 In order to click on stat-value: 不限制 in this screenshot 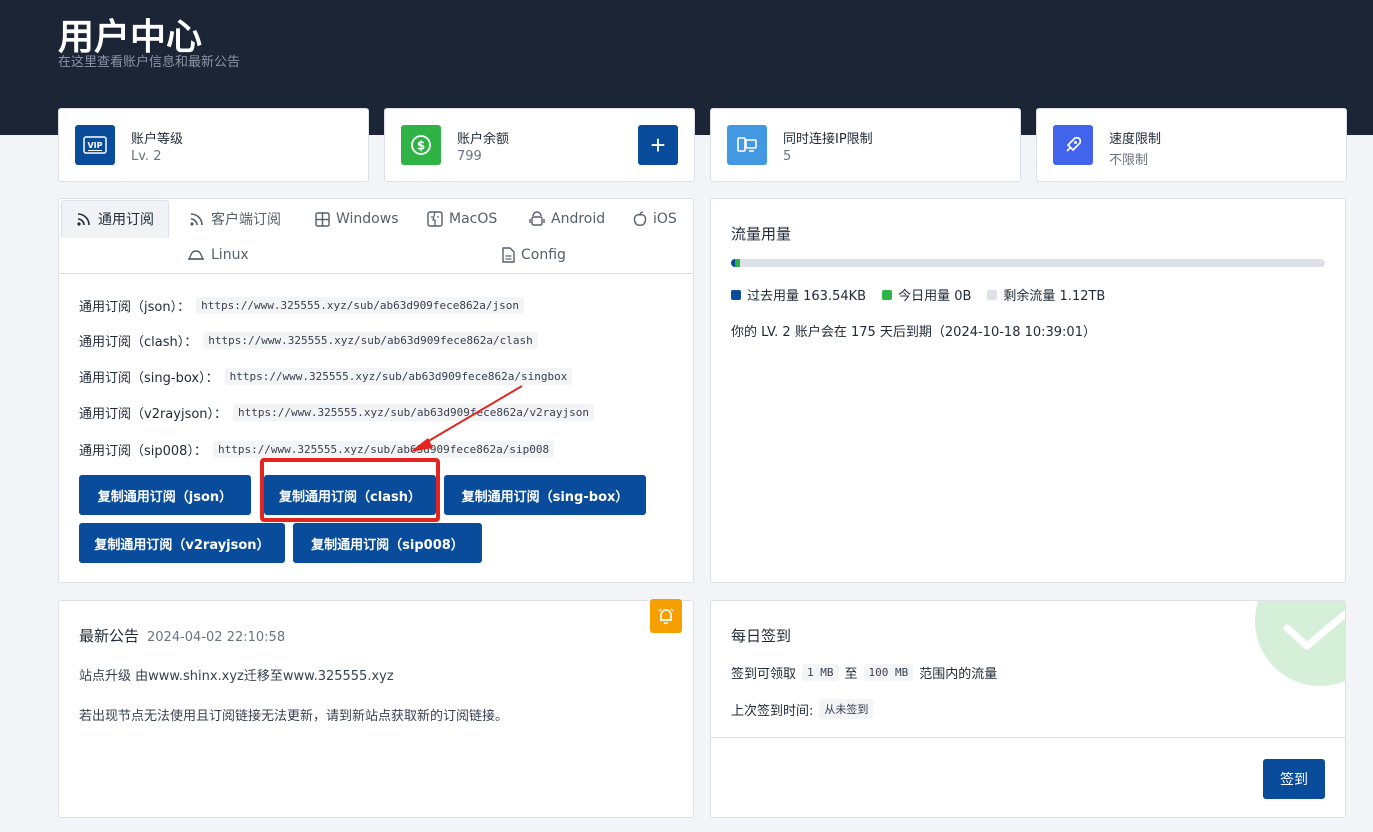, I will do `click(1129, 160)`.